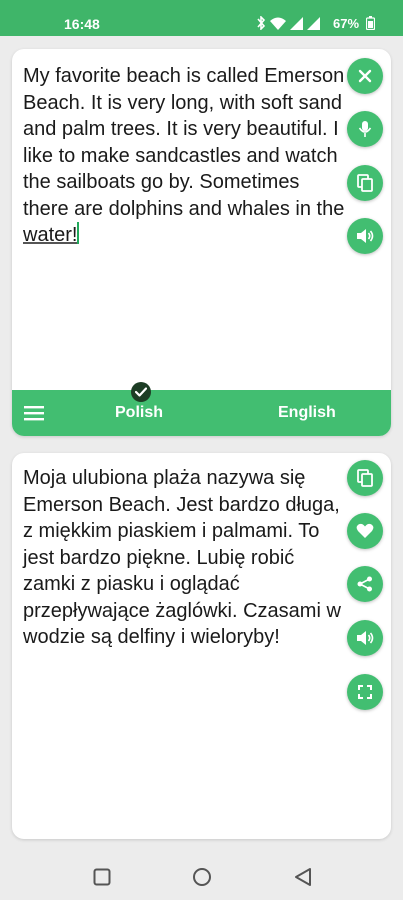 This screenshot has width=403, height=900. What do you see at coordinates (201, 413) in the screenshot?
I see `language-bar: Polish English` at bounding box center [201, 413].